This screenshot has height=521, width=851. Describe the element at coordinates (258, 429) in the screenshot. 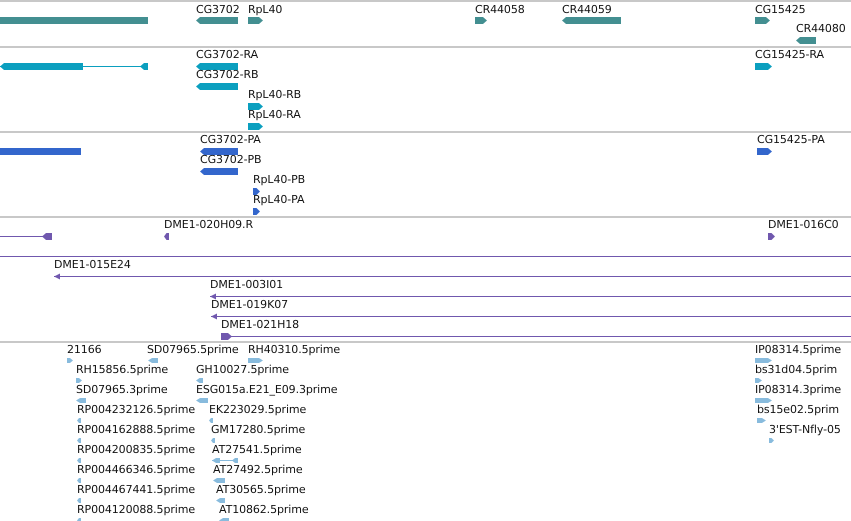

I see `feature-label: GM17280.5prime` at that location.